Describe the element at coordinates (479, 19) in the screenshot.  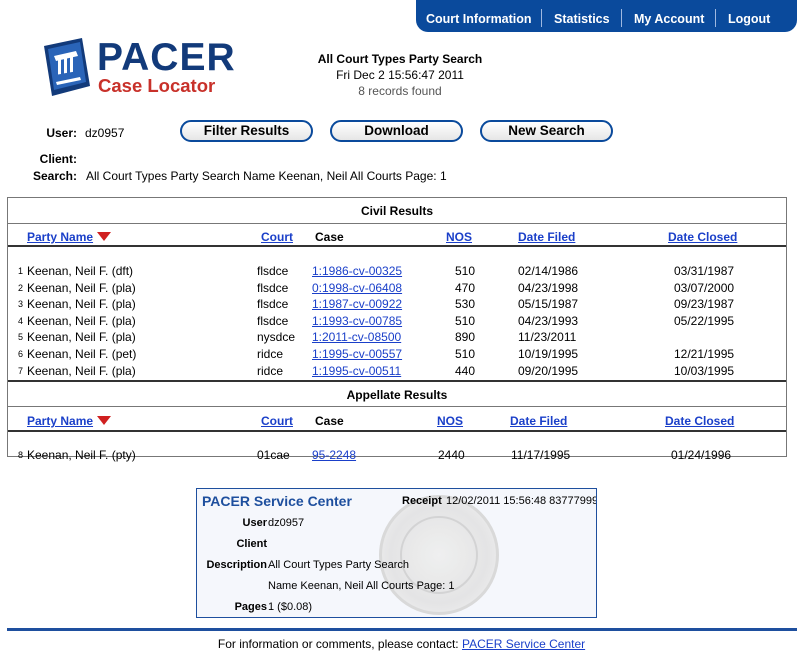
I see `nav-court-information: Court Information` at that location.